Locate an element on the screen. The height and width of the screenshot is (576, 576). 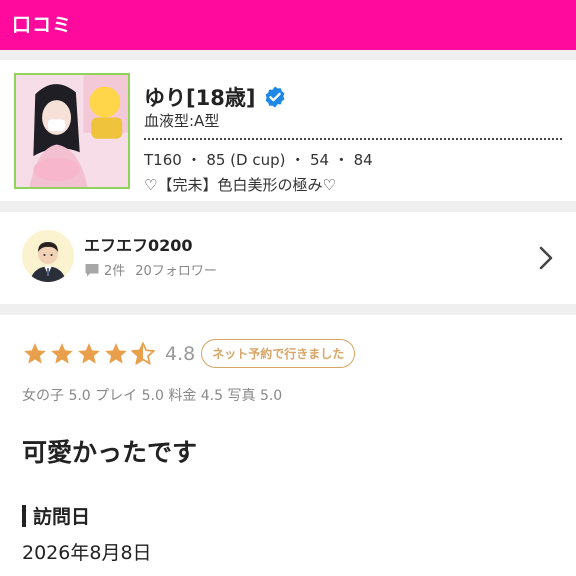
reviewer-meta: 2件 20フォロワー is located at coordinates (150, 269).